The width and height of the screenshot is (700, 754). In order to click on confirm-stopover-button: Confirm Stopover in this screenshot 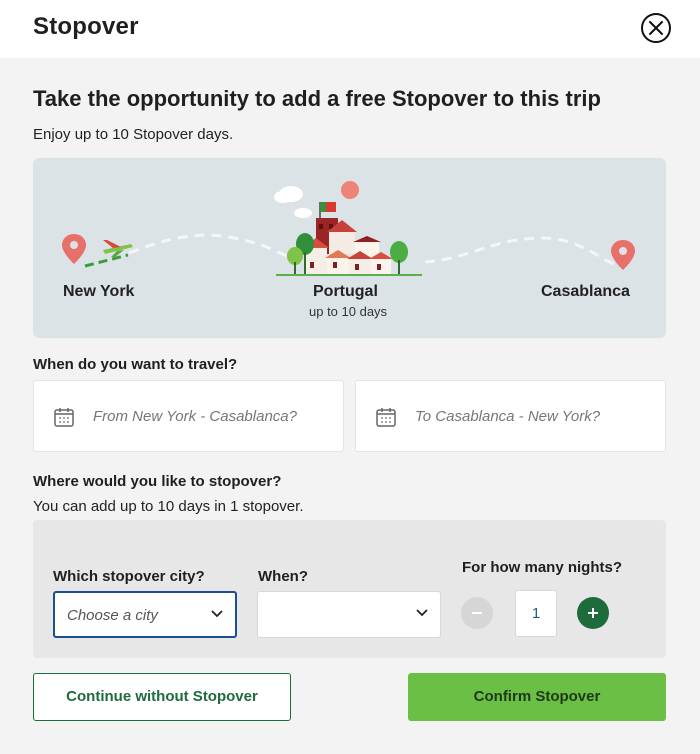, I will do `click(537, 697)`.